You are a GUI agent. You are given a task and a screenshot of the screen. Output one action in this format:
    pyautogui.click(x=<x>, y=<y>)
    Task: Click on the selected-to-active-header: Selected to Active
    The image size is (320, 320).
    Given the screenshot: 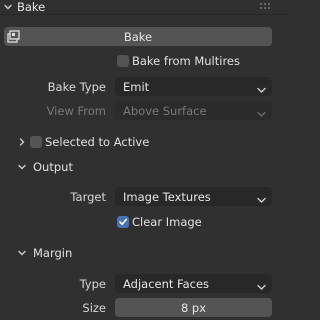 What is the action you would take?
    pyautogui.click(x=143, y=142)
    